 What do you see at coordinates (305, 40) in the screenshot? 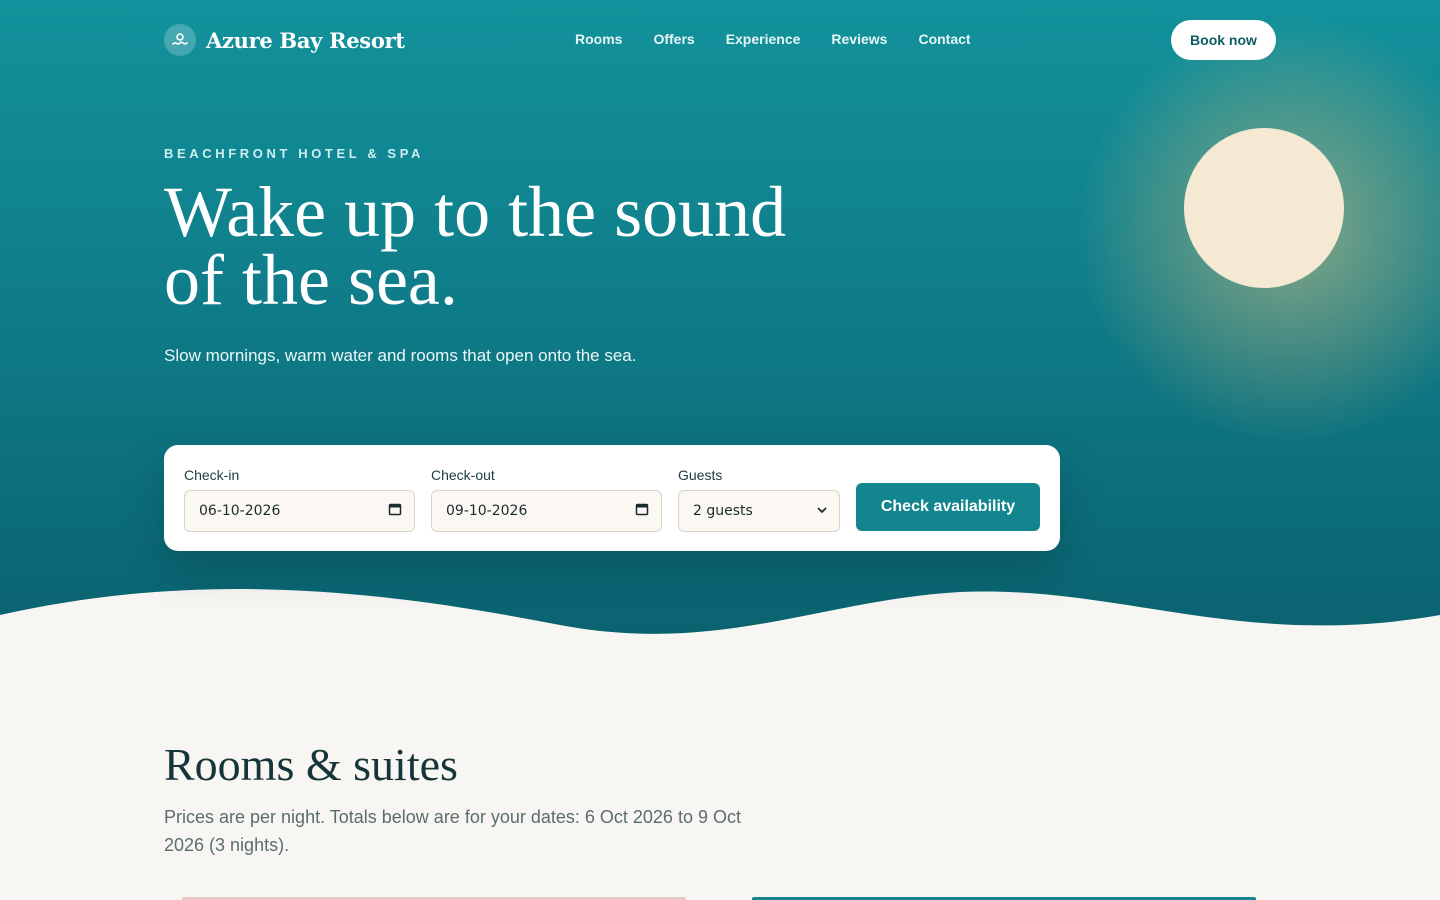
I see `brand-name: Azure Bay Resort` at bounding box center [305, 40].